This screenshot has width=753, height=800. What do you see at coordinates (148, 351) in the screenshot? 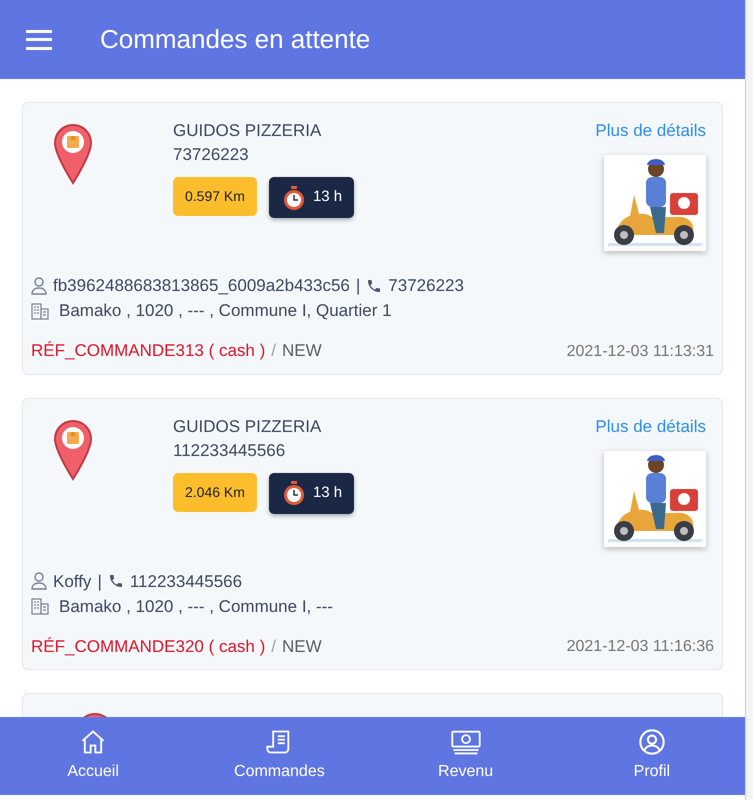
I see `order-reference: RÉF_COMMANDE313 ( cash )` at bounding box center [148, 351].